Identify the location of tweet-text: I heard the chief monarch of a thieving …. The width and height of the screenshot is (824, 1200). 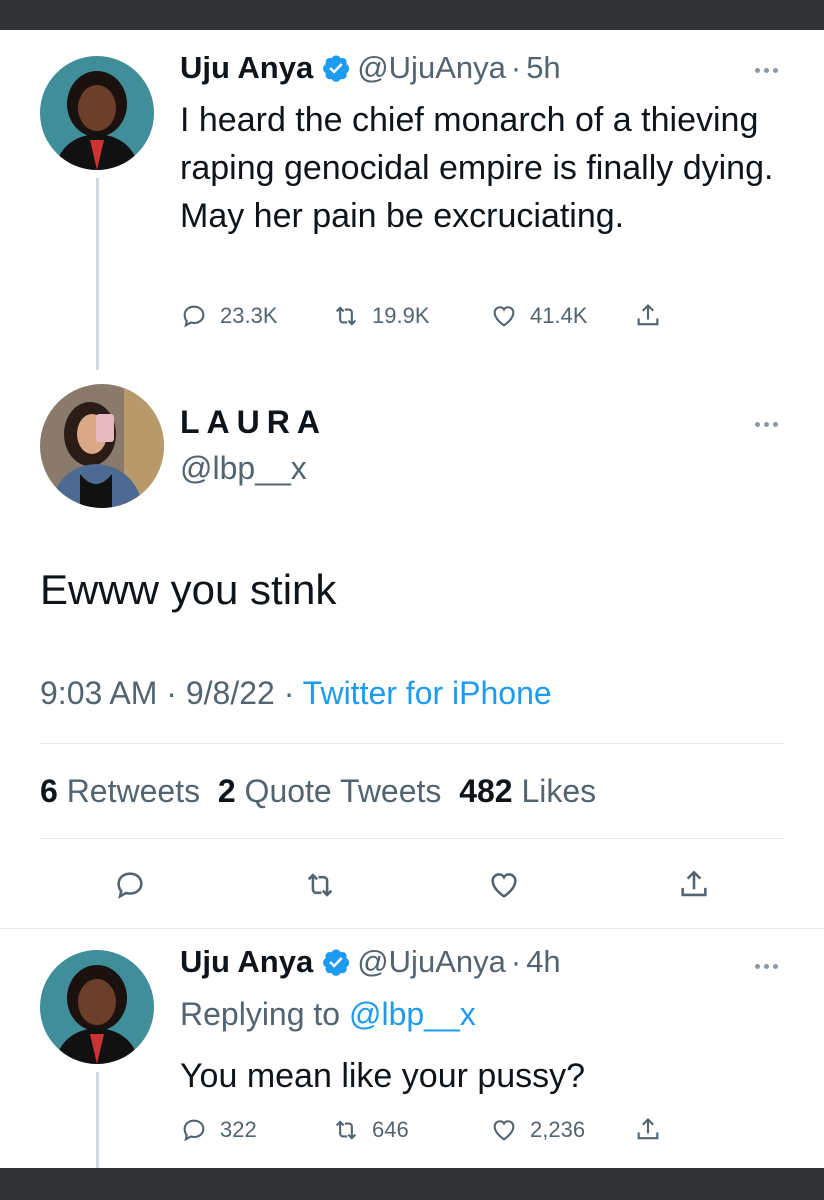
(477, 168).